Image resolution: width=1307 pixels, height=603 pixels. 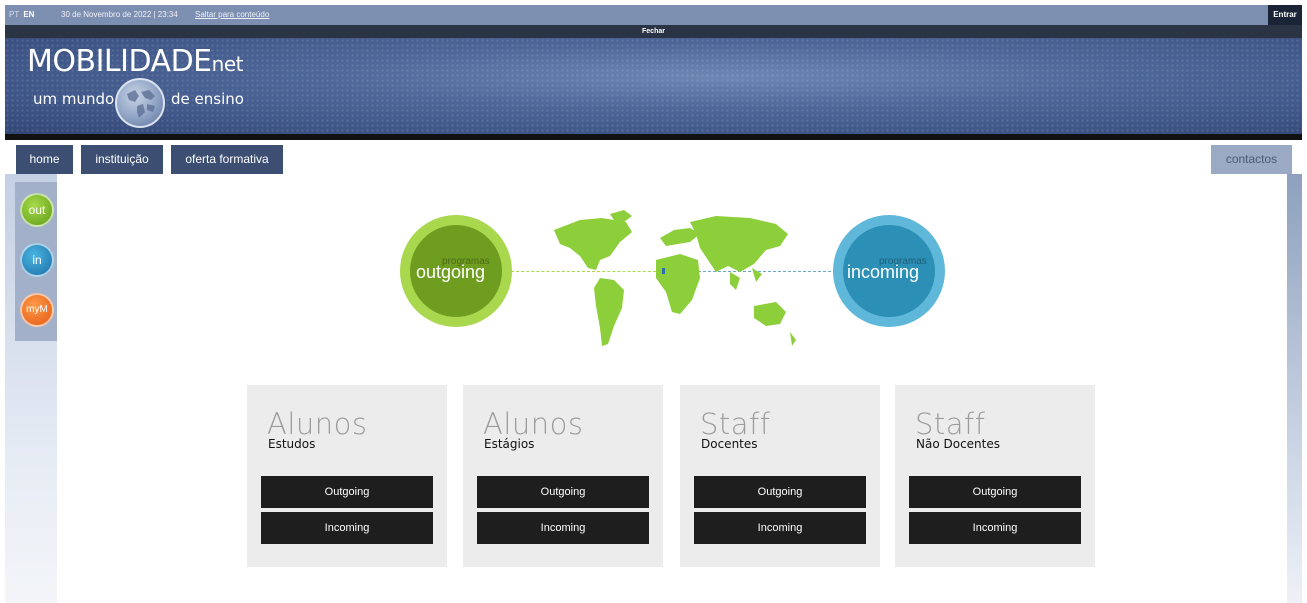 What do you see at coordinates (140, 103) in the screenshot?
I see `globe-icon` at bounding box center [140, 103].